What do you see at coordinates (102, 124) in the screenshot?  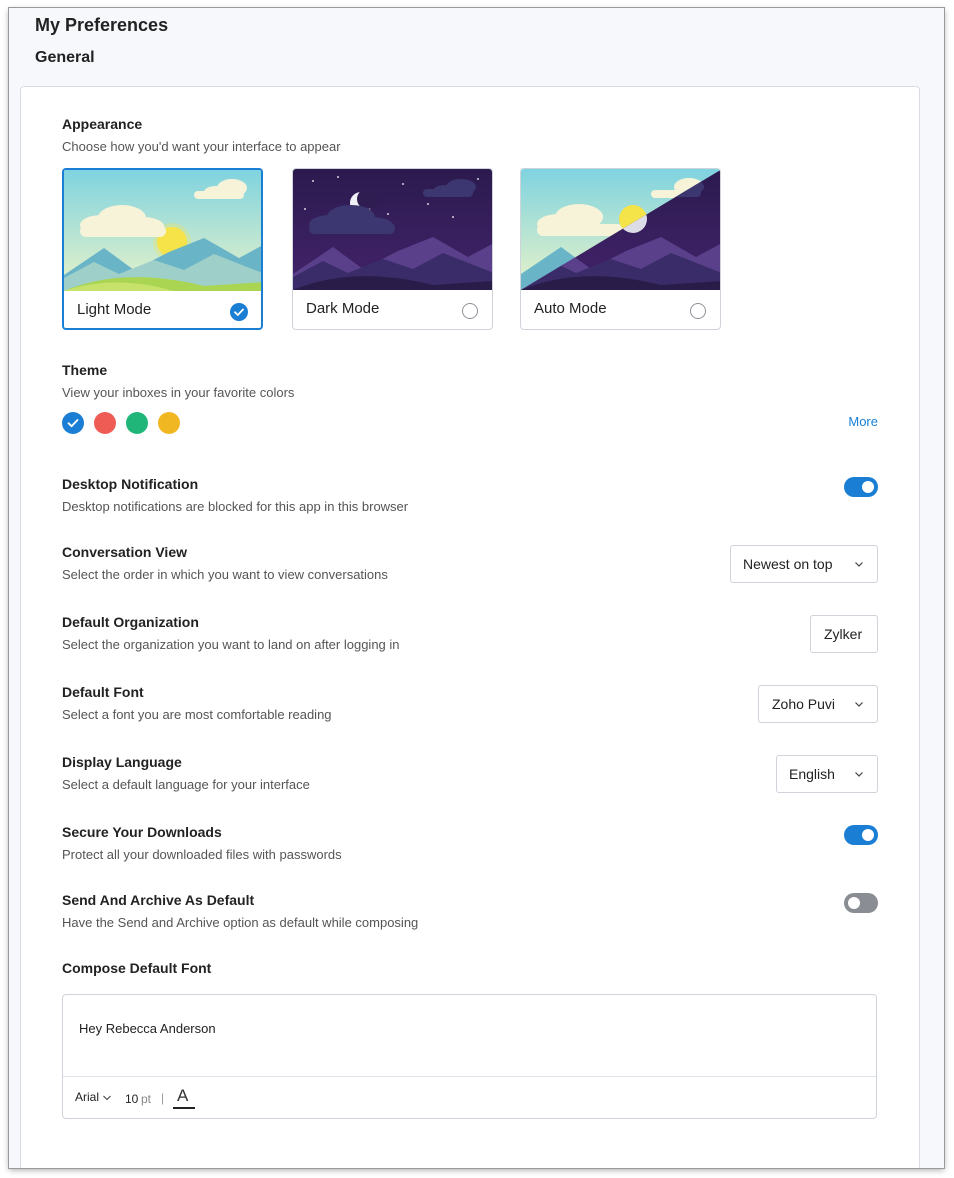 I see `appearance-title: Appearance` at bounding box center [102, 124].